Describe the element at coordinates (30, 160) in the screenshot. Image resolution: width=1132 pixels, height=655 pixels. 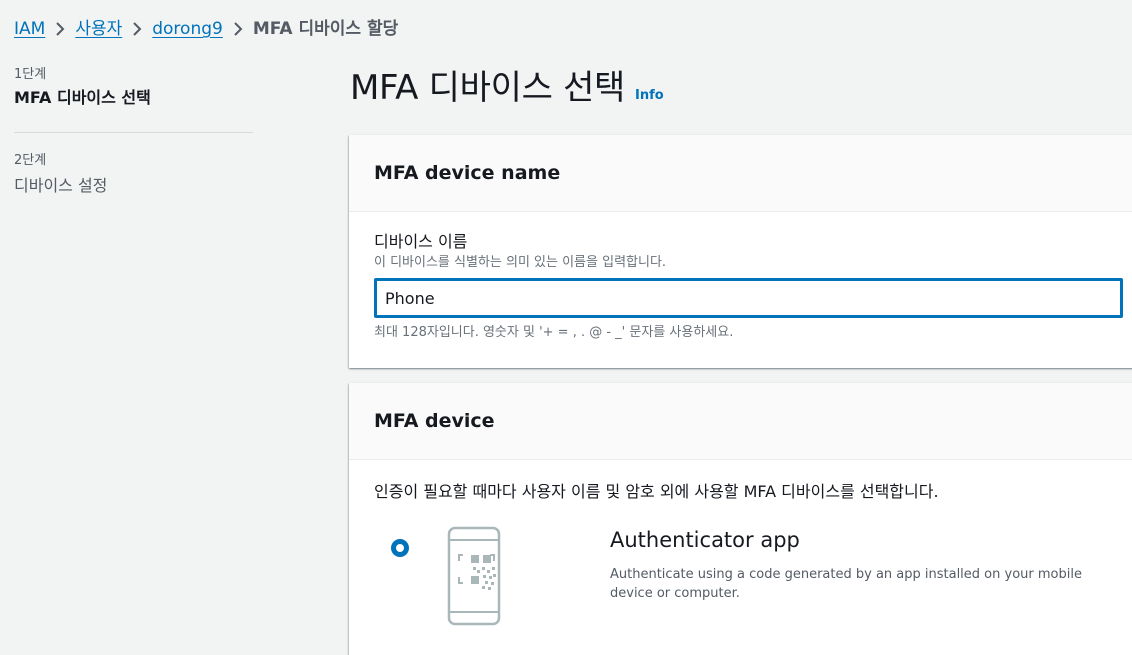
I see `step-2-label: 2단계` at that location.